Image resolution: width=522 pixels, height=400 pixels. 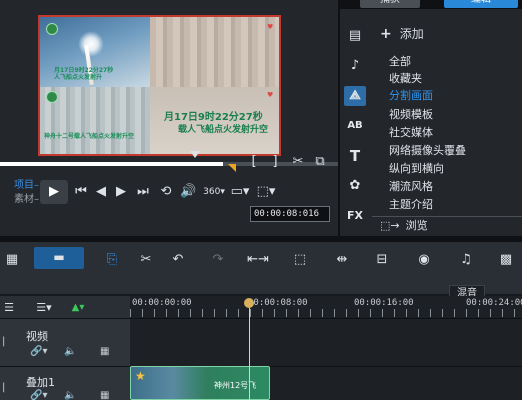 What do you see at coordinates (111, 164) in the screenshot?
I see `scrubber-progress` at bounding box center [111, 164].